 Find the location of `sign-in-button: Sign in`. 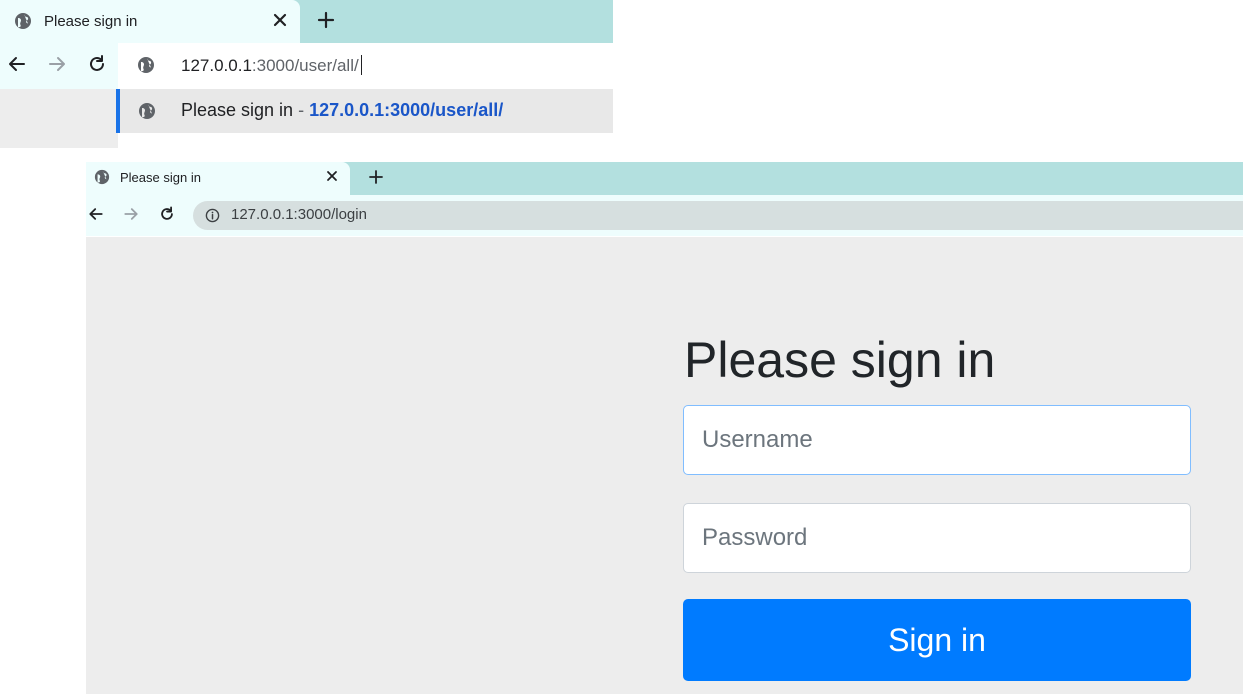

sign-in-button: Sign in is located at coordinates (937, 640).